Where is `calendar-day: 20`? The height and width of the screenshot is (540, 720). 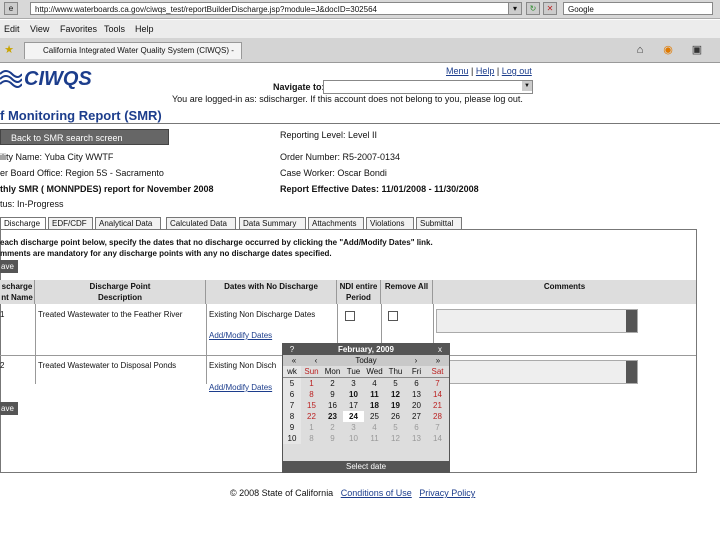
calendar-day: 20 is located at coordinates (416, 405).